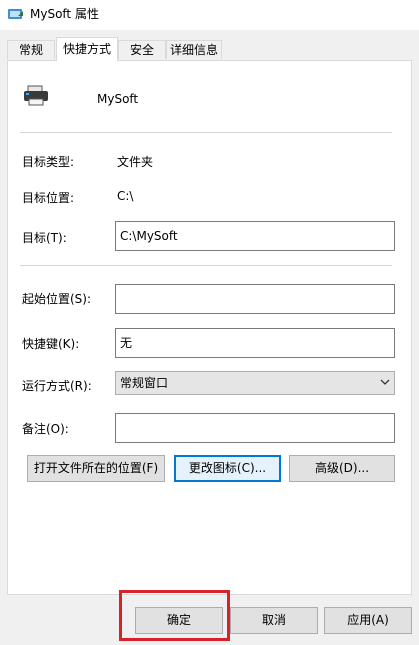 This screenshot has height=645, width=419. What do you see at coordinates (31, 49) in the screenshot?
I see `tab-general: 常规` at bounding box center [31, 49].